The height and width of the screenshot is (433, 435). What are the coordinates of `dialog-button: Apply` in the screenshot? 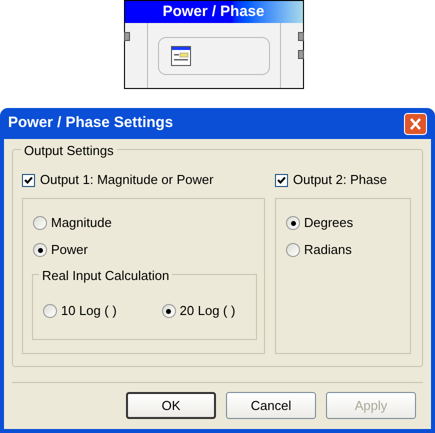 It's located at (371, 405).